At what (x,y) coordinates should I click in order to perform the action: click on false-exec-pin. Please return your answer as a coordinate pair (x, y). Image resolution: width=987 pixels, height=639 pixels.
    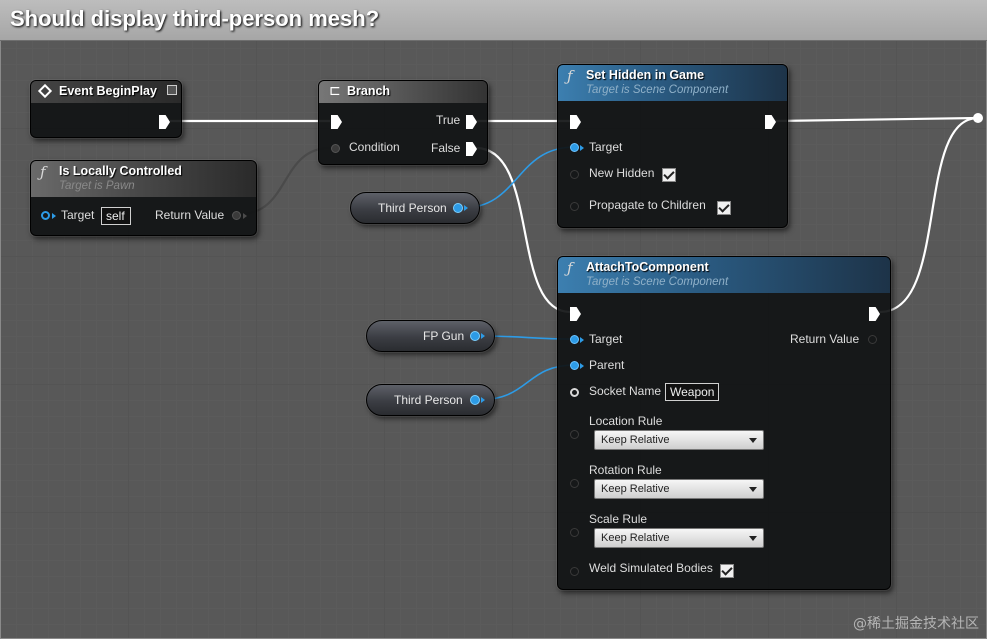
    Looking at the image, I should click on (471, 149).